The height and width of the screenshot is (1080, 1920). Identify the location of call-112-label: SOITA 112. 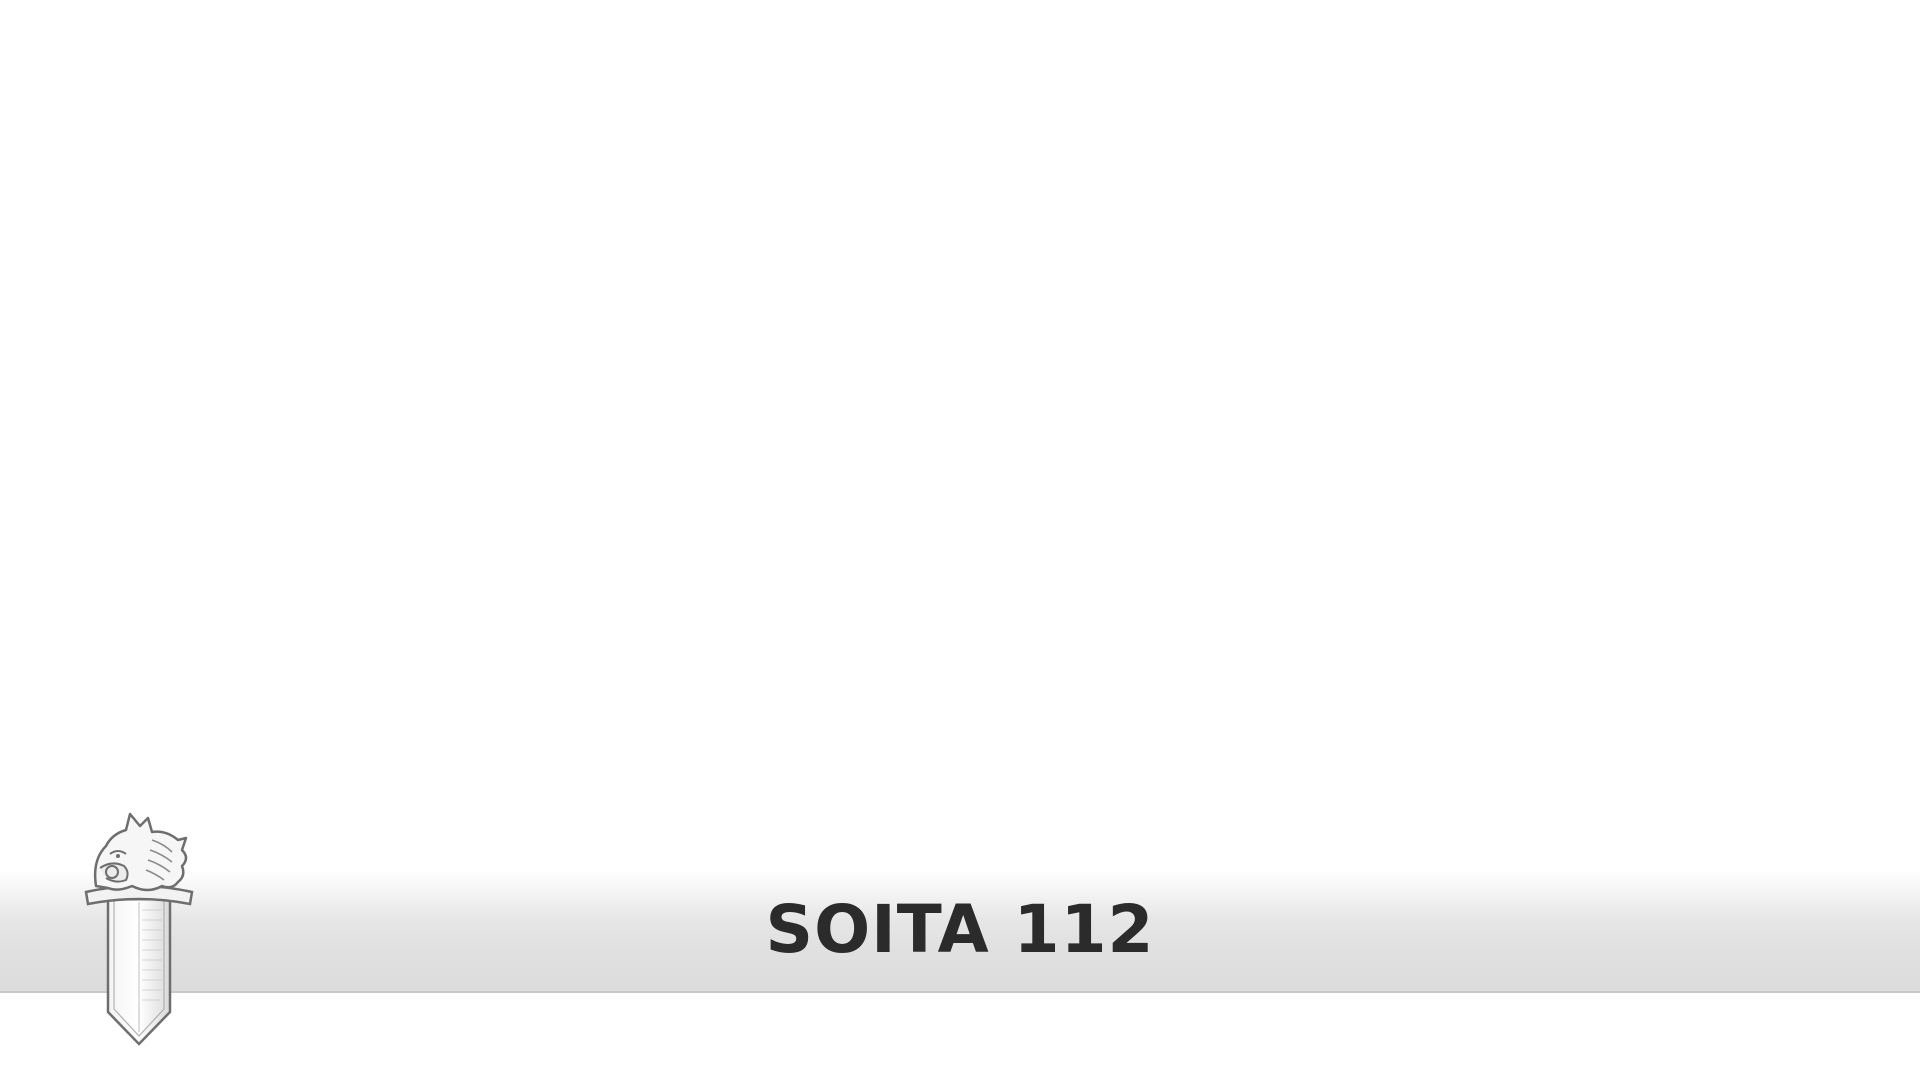
(960, 929).